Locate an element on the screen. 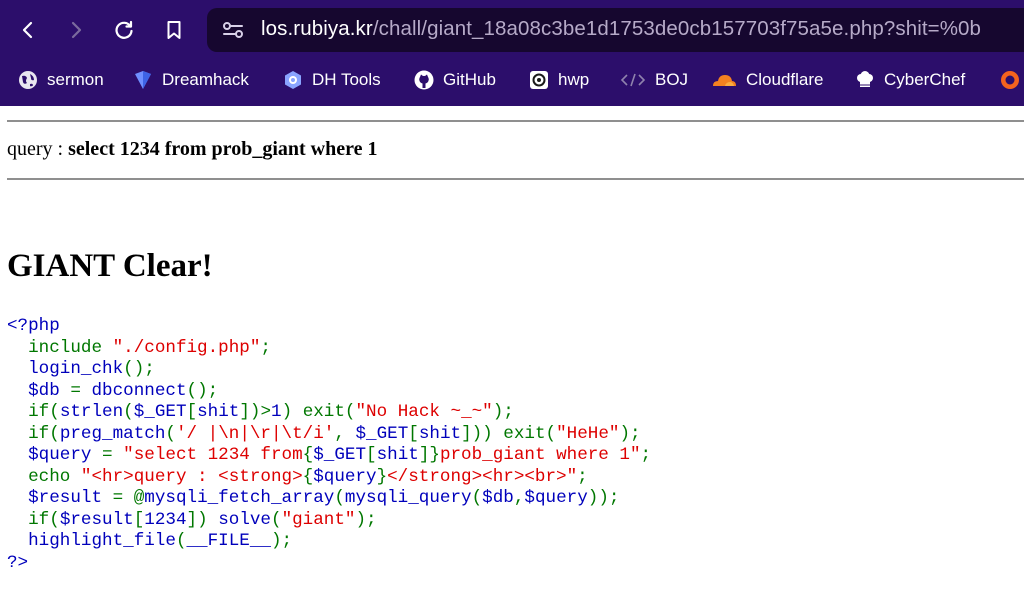  code-line: highlight_file(__FILE__); is located at coordinates (329, 542).